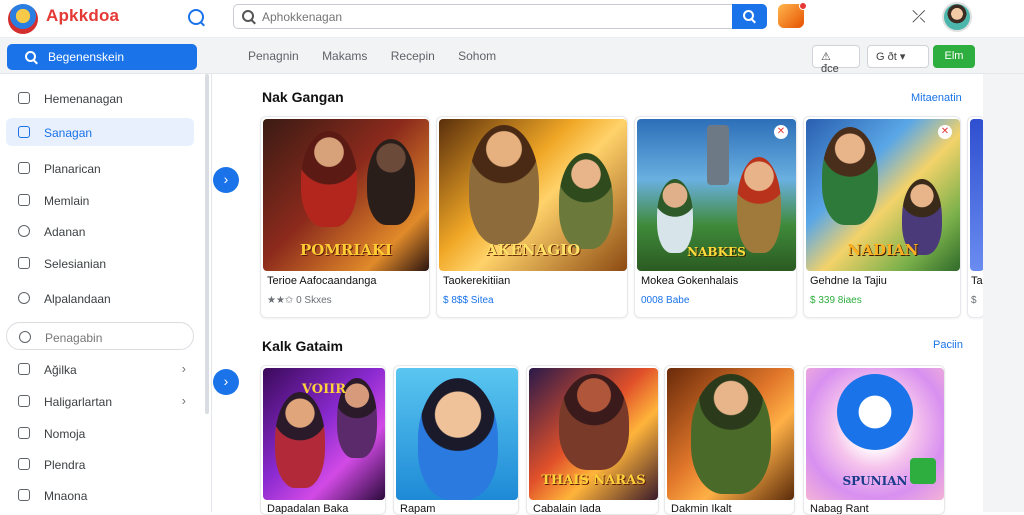  I want to click on game-meta: 0008 Babe, so click(665, 300).